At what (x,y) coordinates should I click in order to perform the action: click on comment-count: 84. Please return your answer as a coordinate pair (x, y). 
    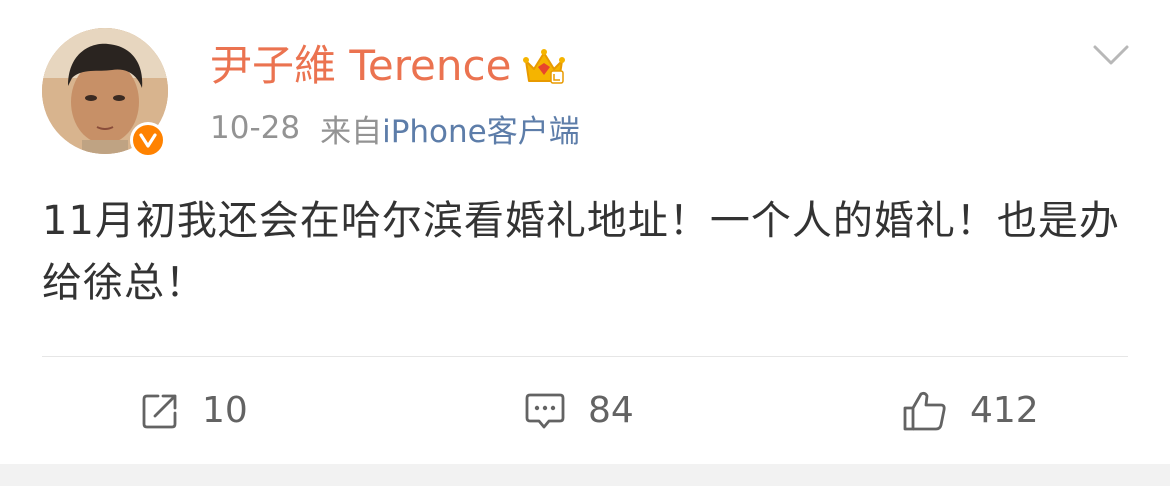
    Looking at the image, I should click on (611, 410).